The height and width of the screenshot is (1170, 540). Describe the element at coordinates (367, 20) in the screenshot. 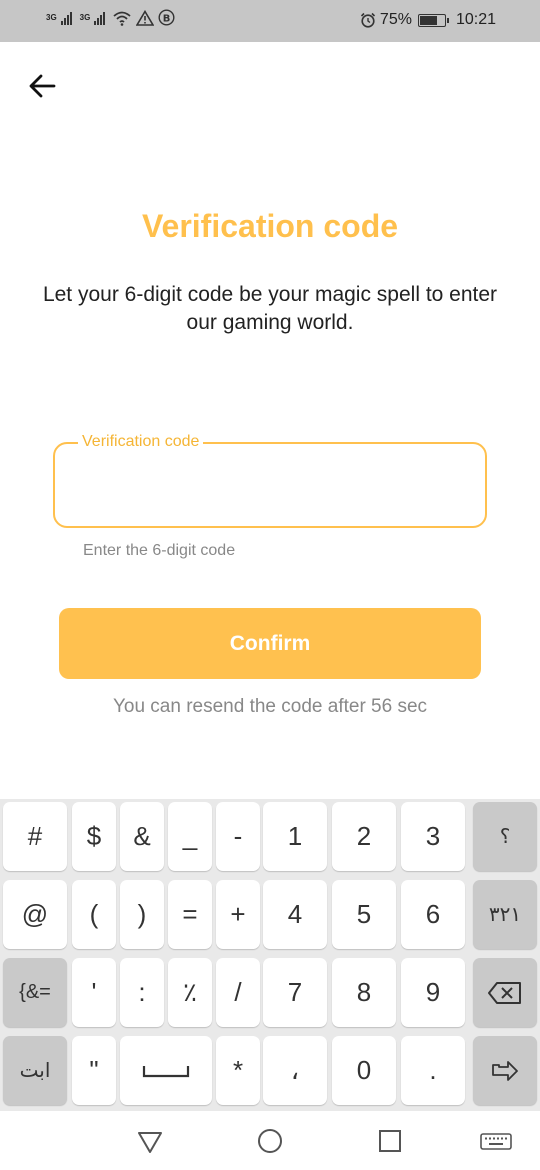

I see `alarm-icon` at that location.